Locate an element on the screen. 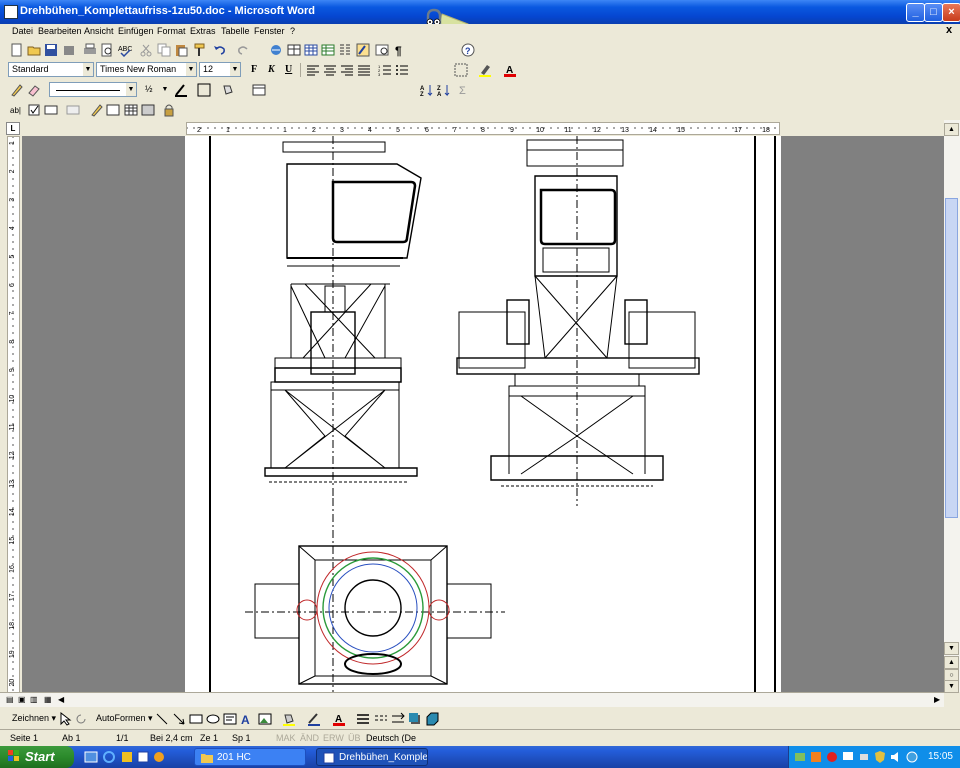  checkbox-form-field-icon is located at coordinates (34, 110).